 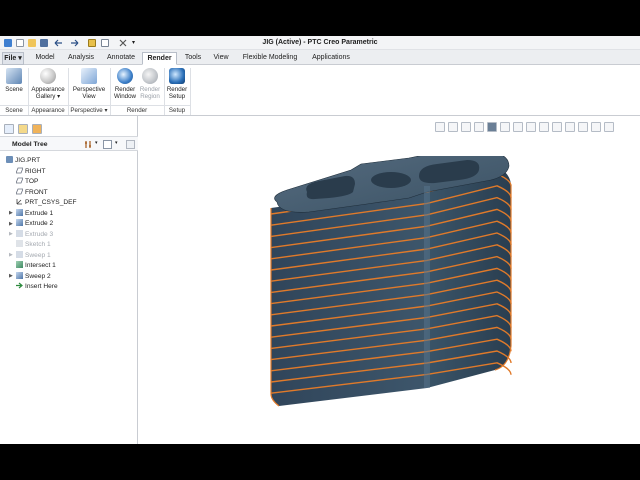 What do you see at coordinates (14, 110) in the screenshot?
I see `group-scene: Scene` at bounding box center [14, 110].